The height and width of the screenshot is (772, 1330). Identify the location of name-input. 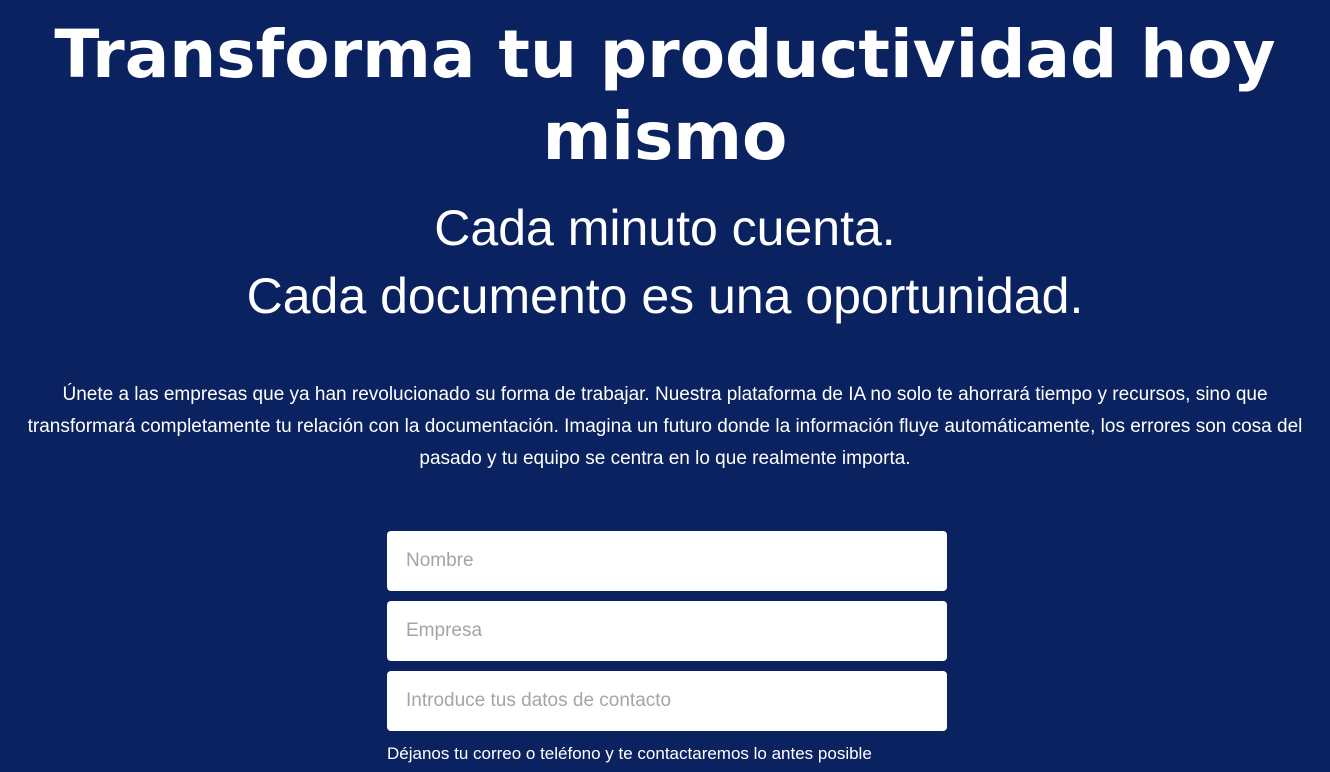
(667, 561).